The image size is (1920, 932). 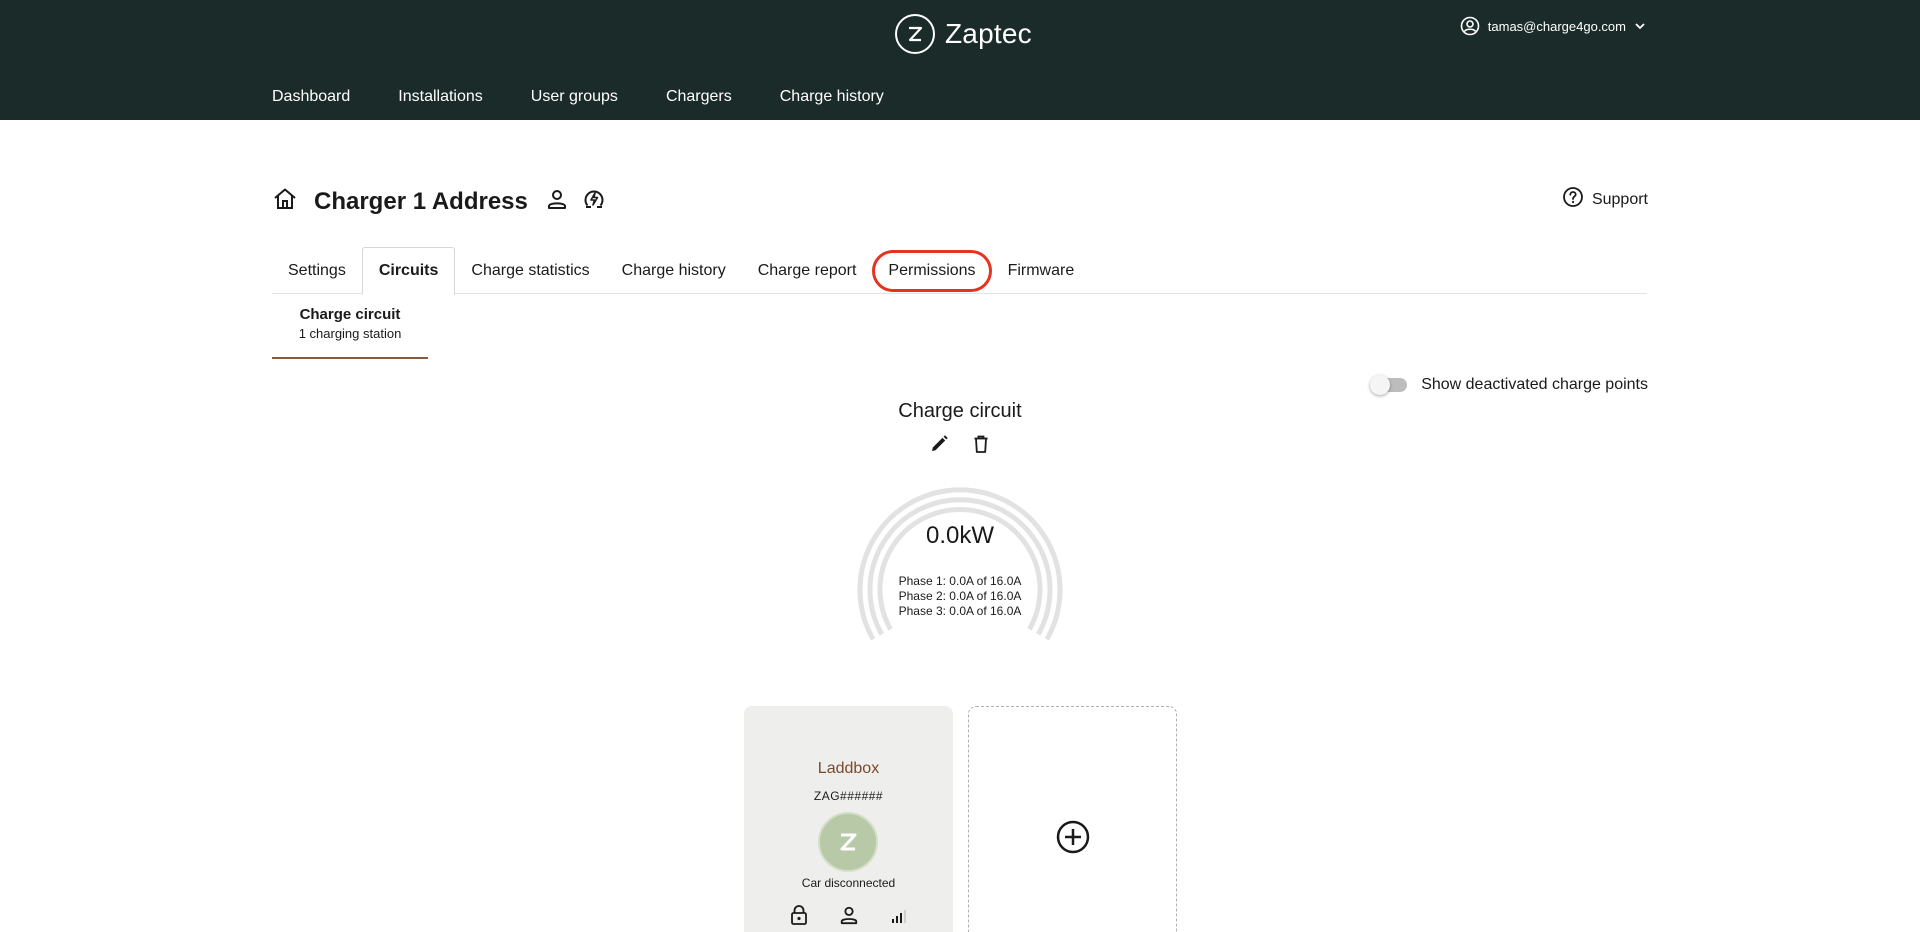 What do you see at coordinates (440, 97) in the screenshot?
I see `nav-installations: Installations` at bounding box center [440, 97].